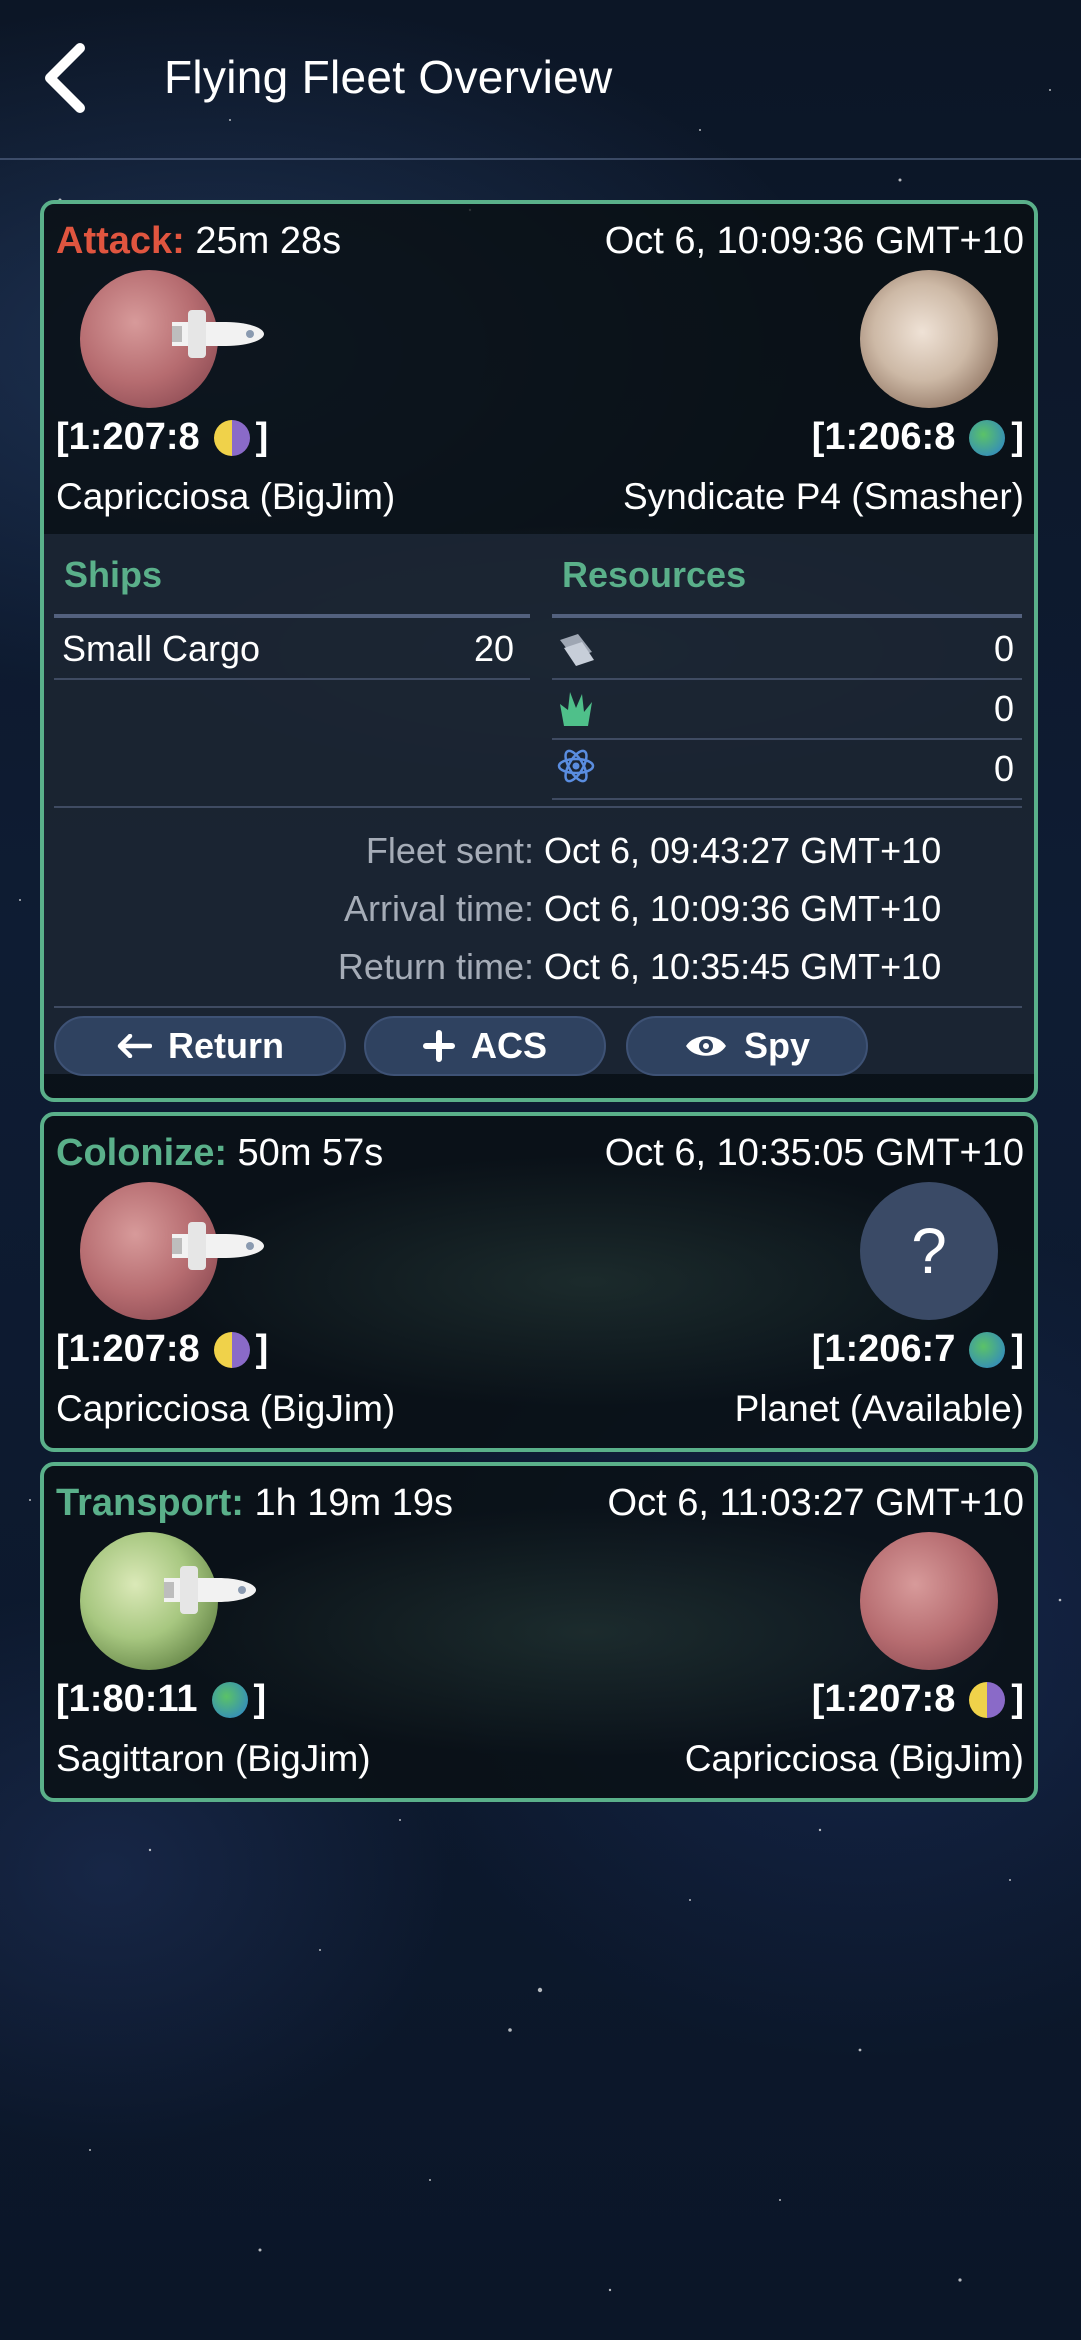 This screenshot has height=2340, width=1081. I want to click on mission-label: Colonize:, so click(141, 1153).